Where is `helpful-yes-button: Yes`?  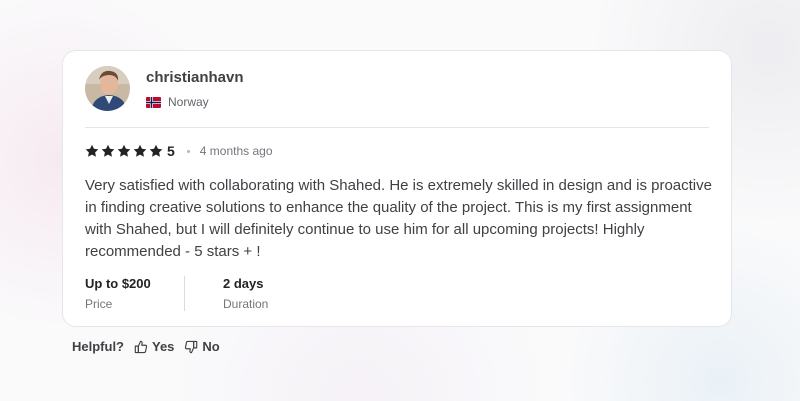 helpful-yes-button: Yes is located at coordinates (154, 346).